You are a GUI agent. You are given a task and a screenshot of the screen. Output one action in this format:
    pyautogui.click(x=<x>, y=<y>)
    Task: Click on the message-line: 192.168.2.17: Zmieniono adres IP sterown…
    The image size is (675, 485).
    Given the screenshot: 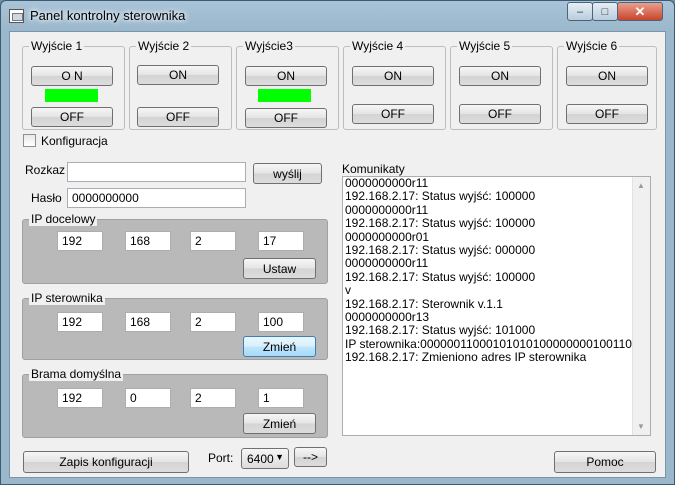 What is the action you would take?
    pyautogui.click(x=466, y=357)
    